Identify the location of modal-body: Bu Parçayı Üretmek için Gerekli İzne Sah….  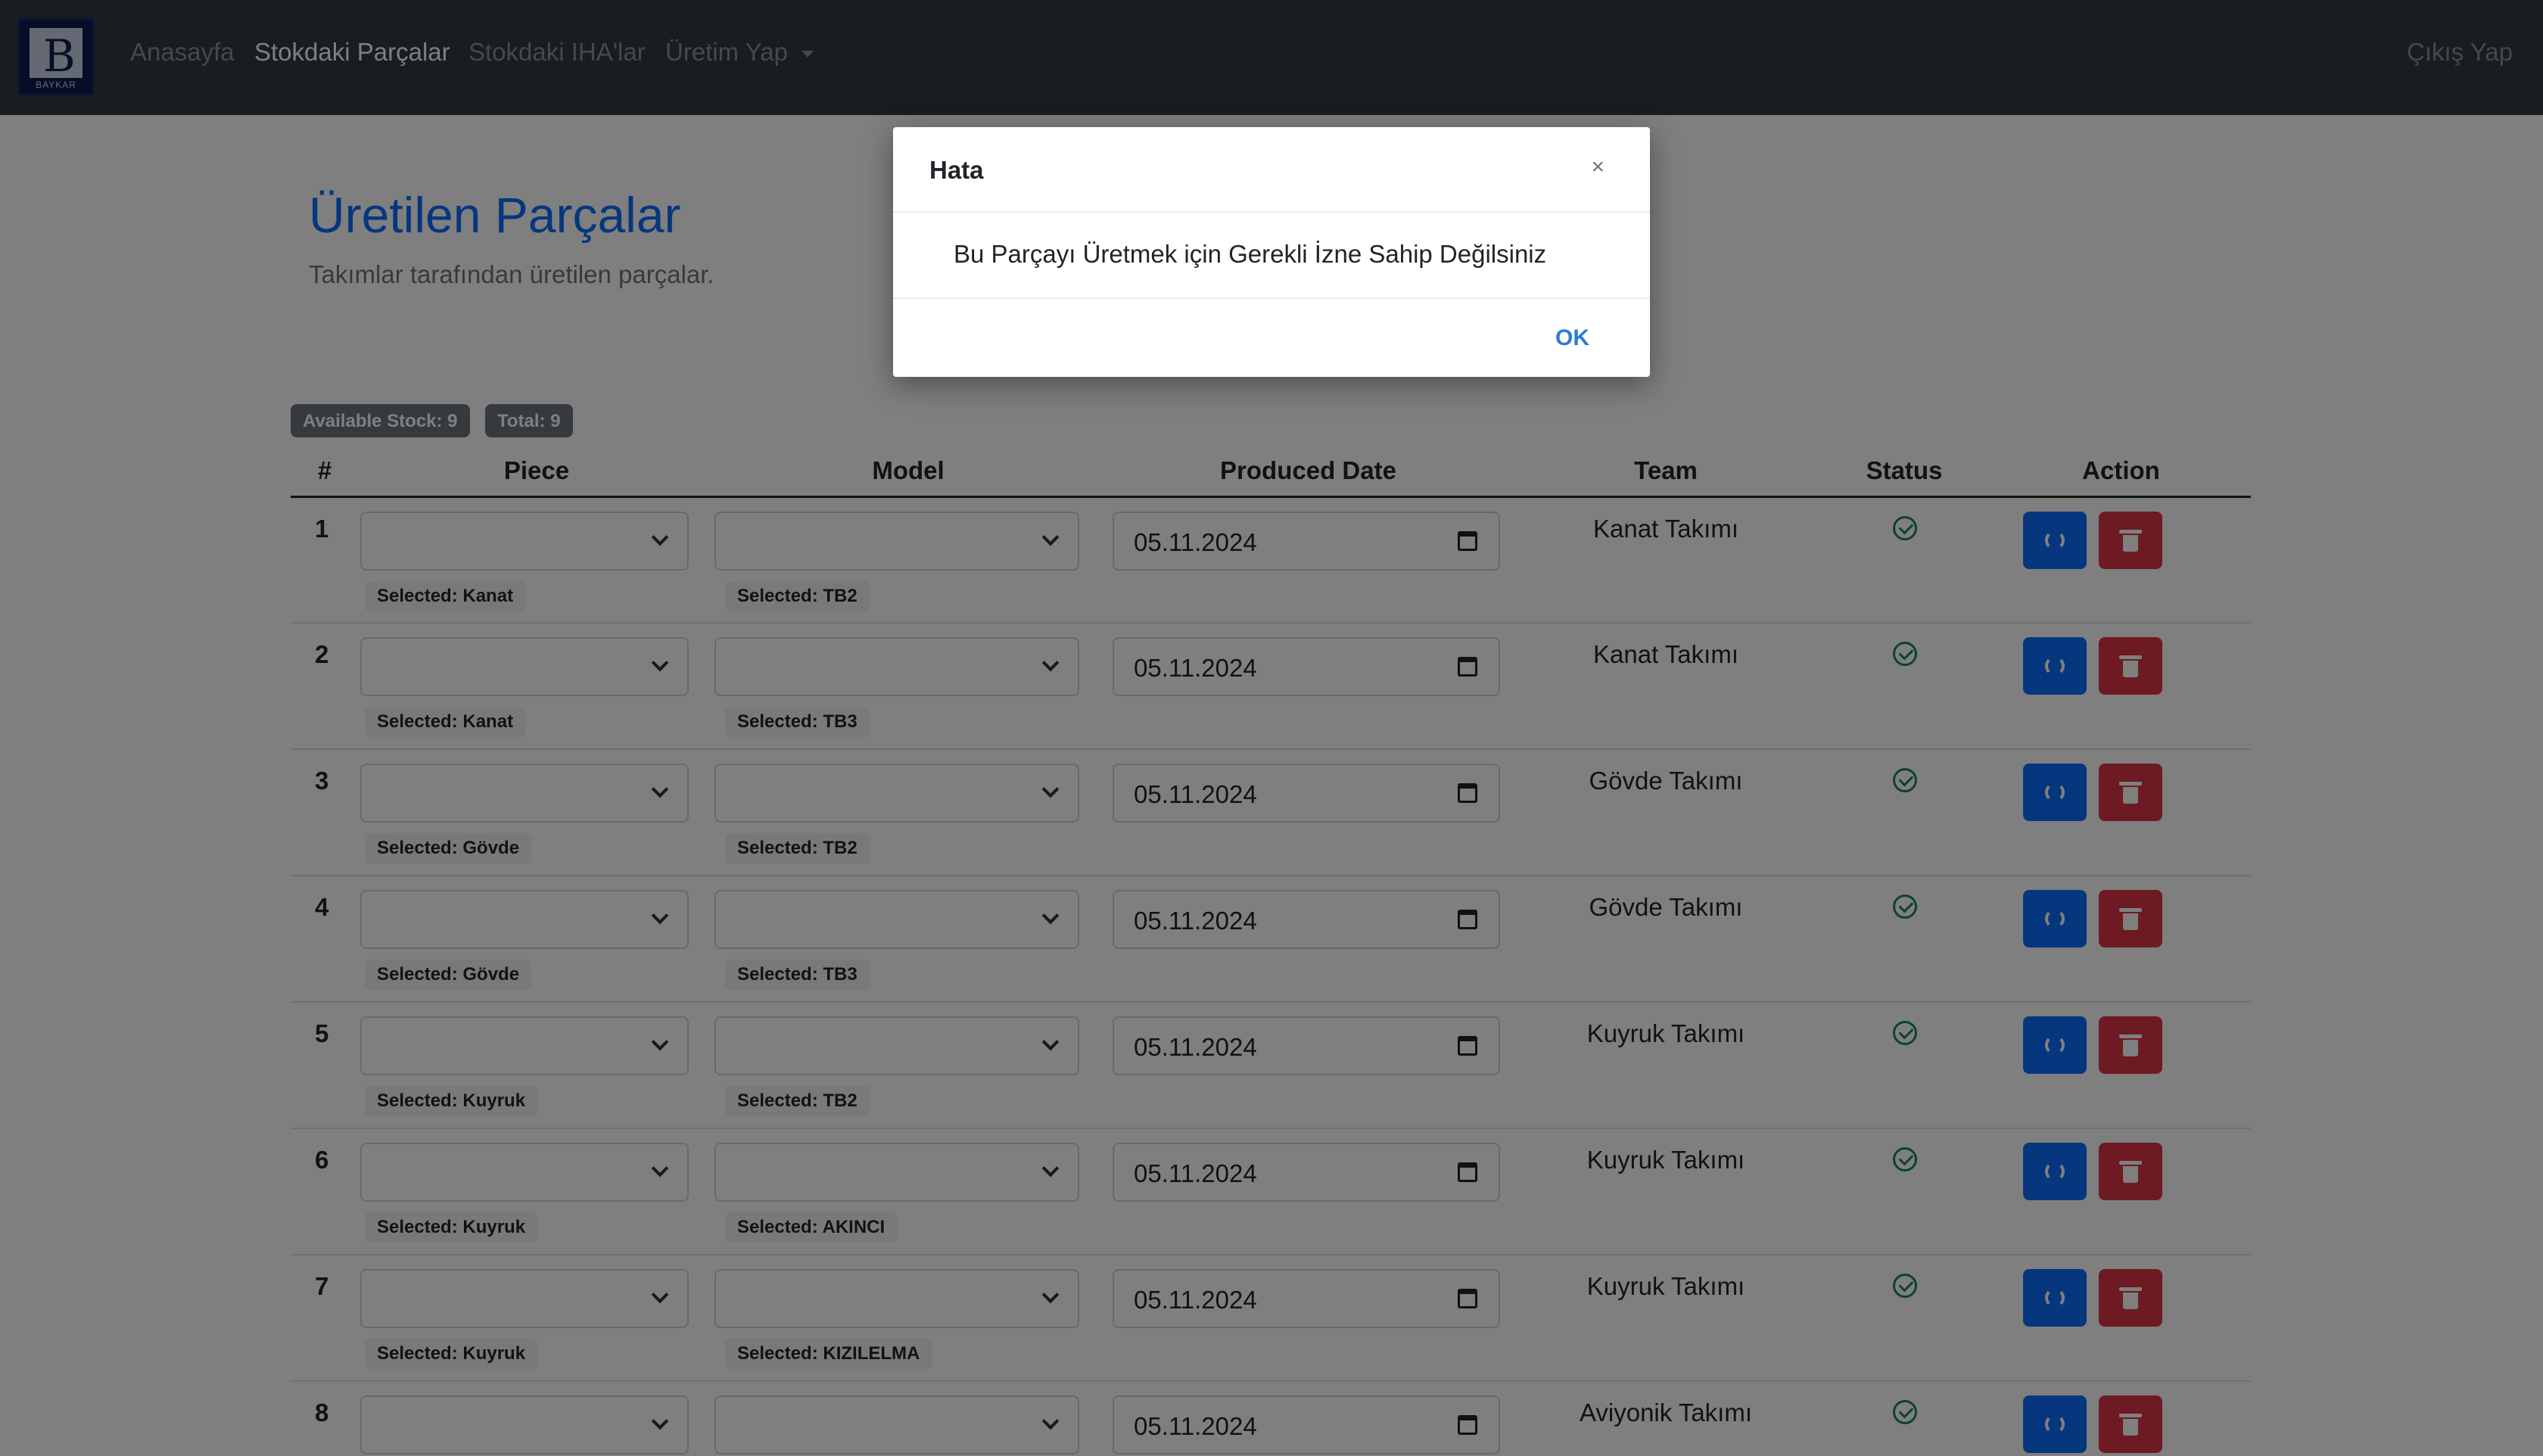
(1271, 256).